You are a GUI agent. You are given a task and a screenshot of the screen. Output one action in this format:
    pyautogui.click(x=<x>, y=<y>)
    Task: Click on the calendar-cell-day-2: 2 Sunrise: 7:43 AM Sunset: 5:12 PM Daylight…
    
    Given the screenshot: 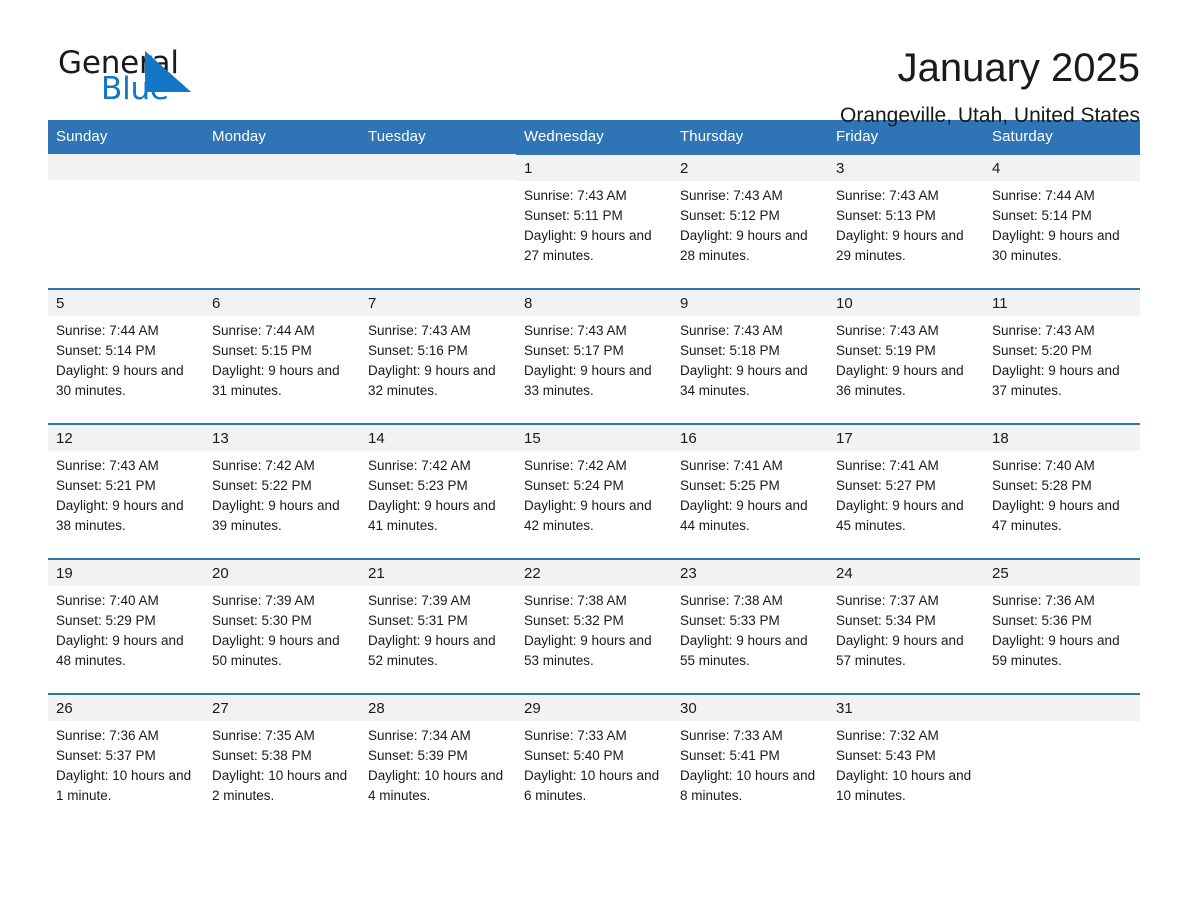 What is the action you would take?
    pyautogui.click(x=750, y=221)
    